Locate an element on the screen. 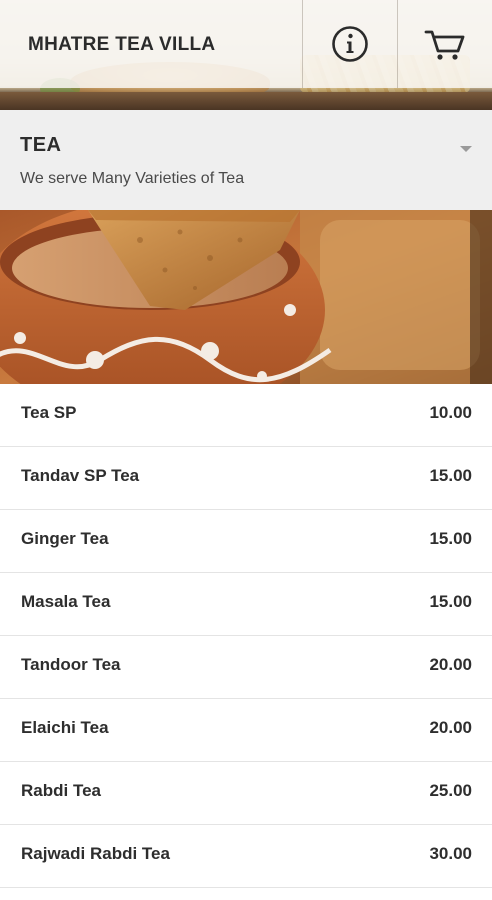 The height and width of the screenshot is (900, 492). menu-item-price: 30.00 is located at coordinates (450, 853).